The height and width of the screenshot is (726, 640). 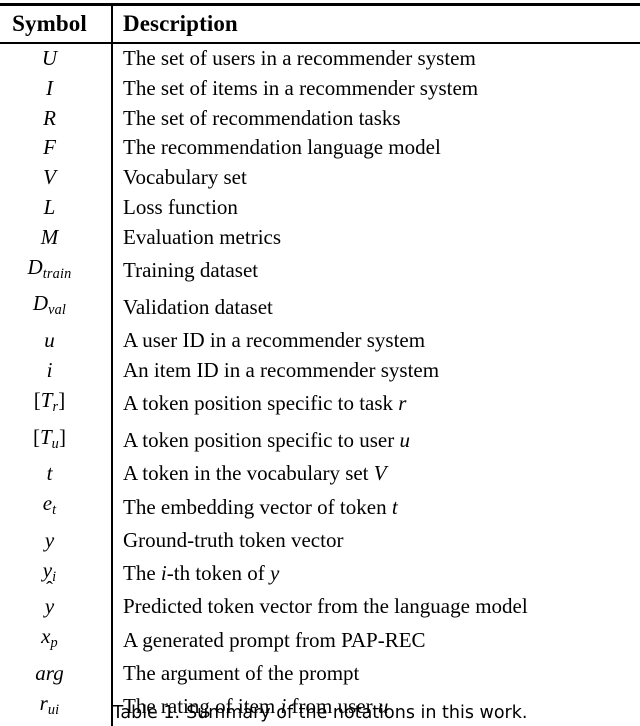 I want to click on cell-symbol: M, so click(x=49, y=236).